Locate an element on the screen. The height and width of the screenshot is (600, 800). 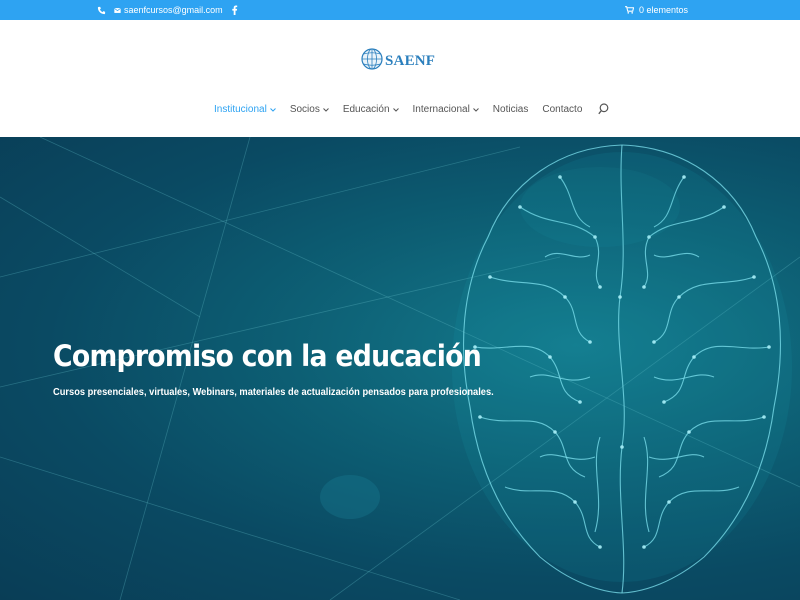
top-bar-contact: saenfcursos@gmail.com is located at coordinates (167, 10).